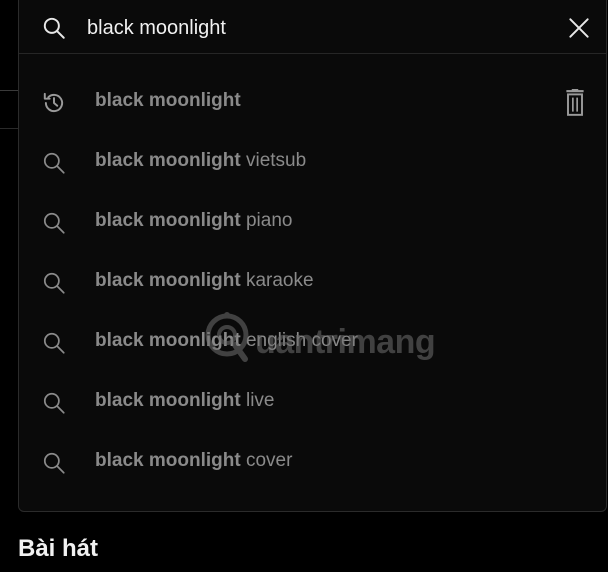 This screenshot has width=608, height=572. What do you see at coordinates (58, 548) in the screenshot?
I see `section-heading-songs: Bài hát` at bounding box center [58, 548].